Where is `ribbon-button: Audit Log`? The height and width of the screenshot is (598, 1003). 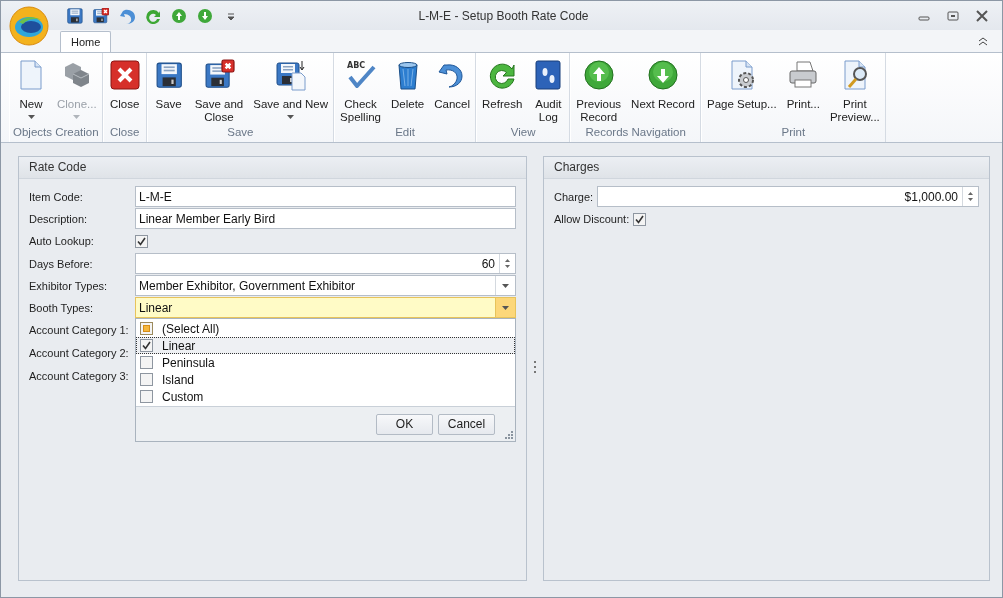
ribbon-button: Audit Log is located at coordinates (548, 92).